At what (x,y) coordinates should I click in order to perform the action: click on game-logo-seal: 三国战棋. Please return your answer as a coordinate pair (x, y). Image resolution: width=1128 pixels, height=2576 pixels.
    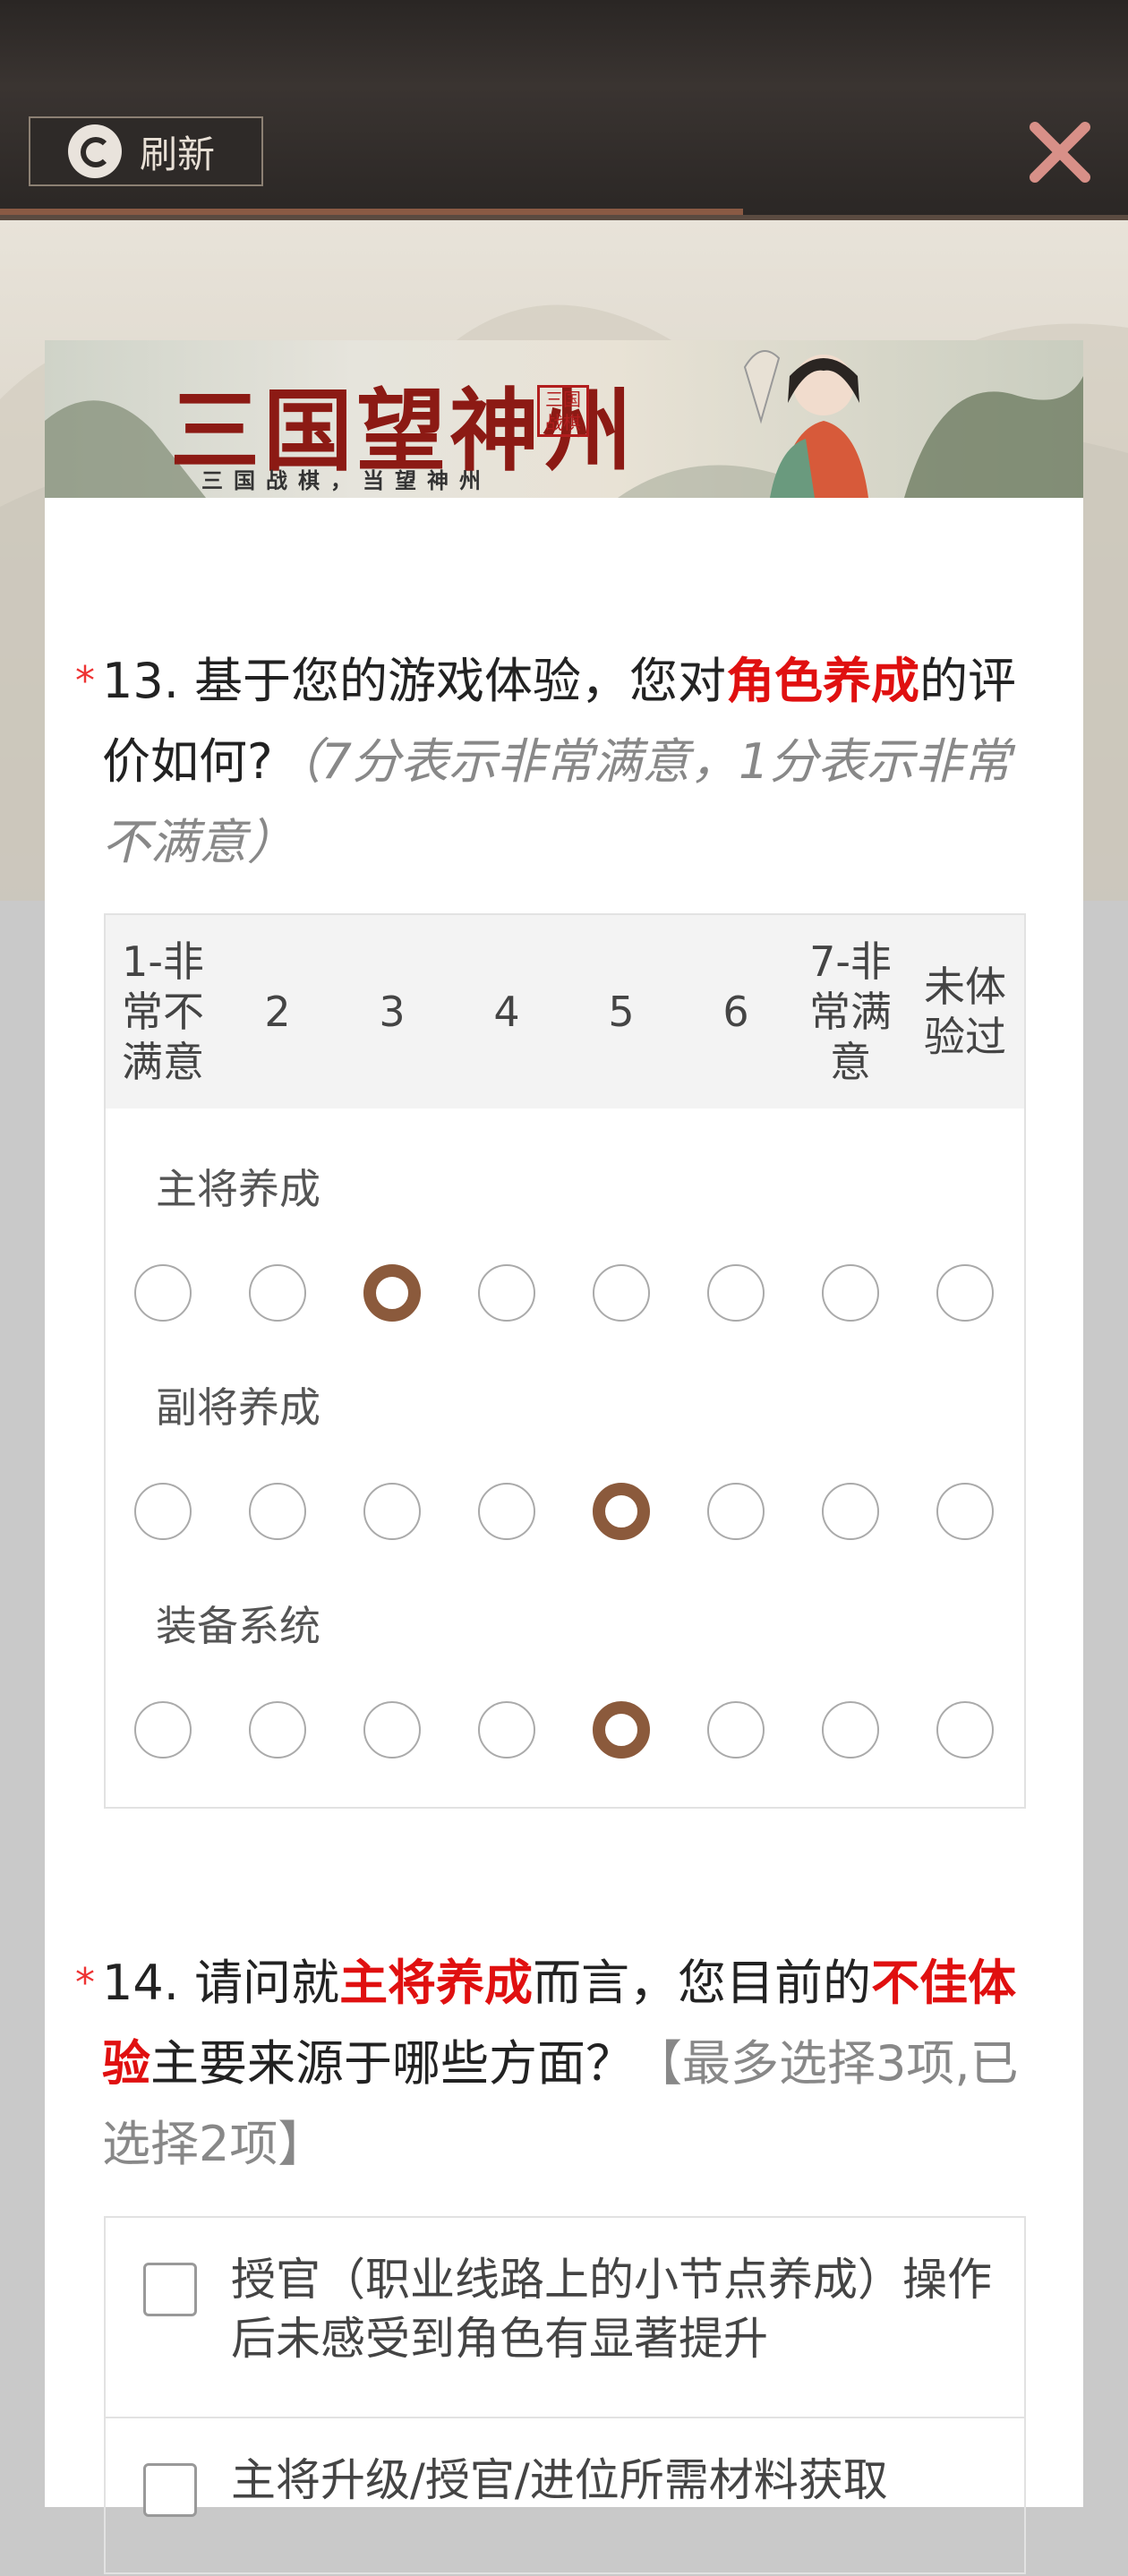
    Looking at the image, I should click on (563, 411).